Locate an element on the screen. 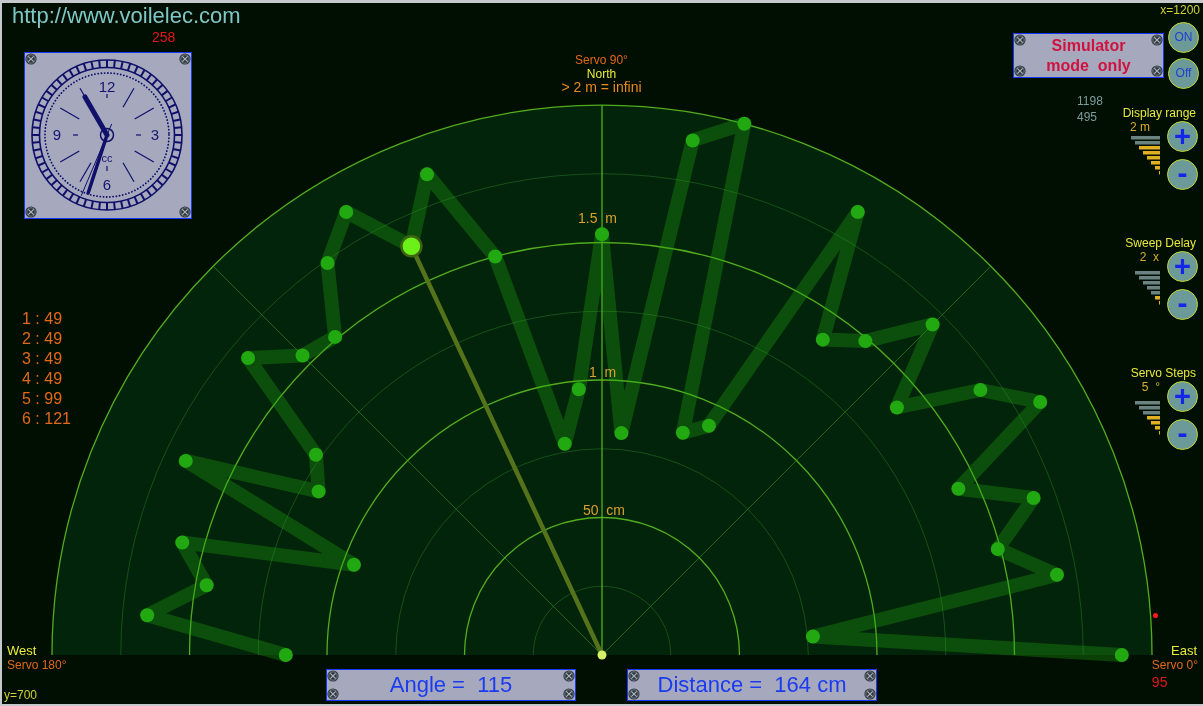 Image resolution: width=1203 pixels, height=706 pixels. counter-value: 258 is located at coordinates (164, 37).